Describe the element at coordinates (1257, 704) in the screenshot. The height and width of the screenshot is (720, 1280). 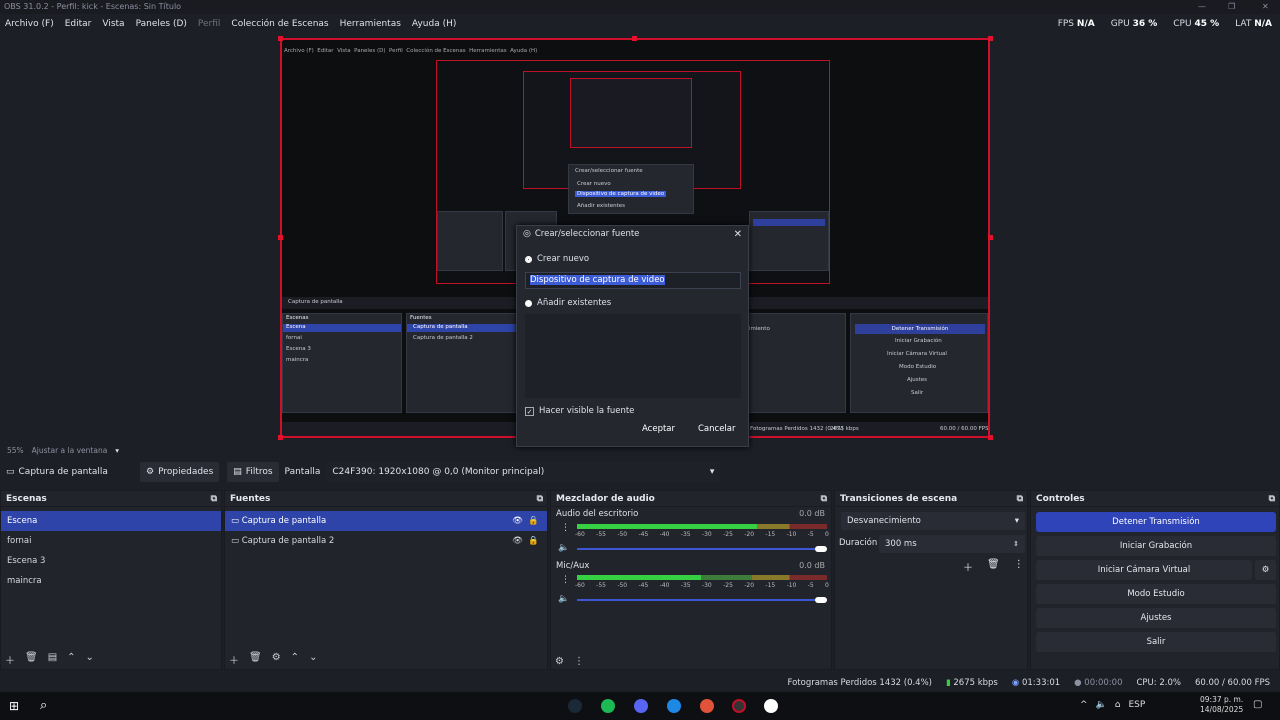
I see `notification-icon: ▢` at that location.